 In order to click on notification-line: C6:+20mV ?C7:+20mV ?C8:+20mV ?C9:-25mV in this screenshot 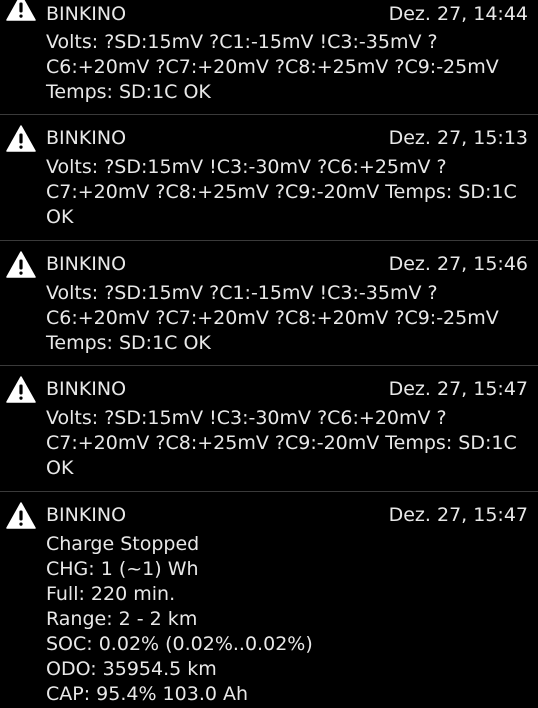, I will do `click(272, 318)`.